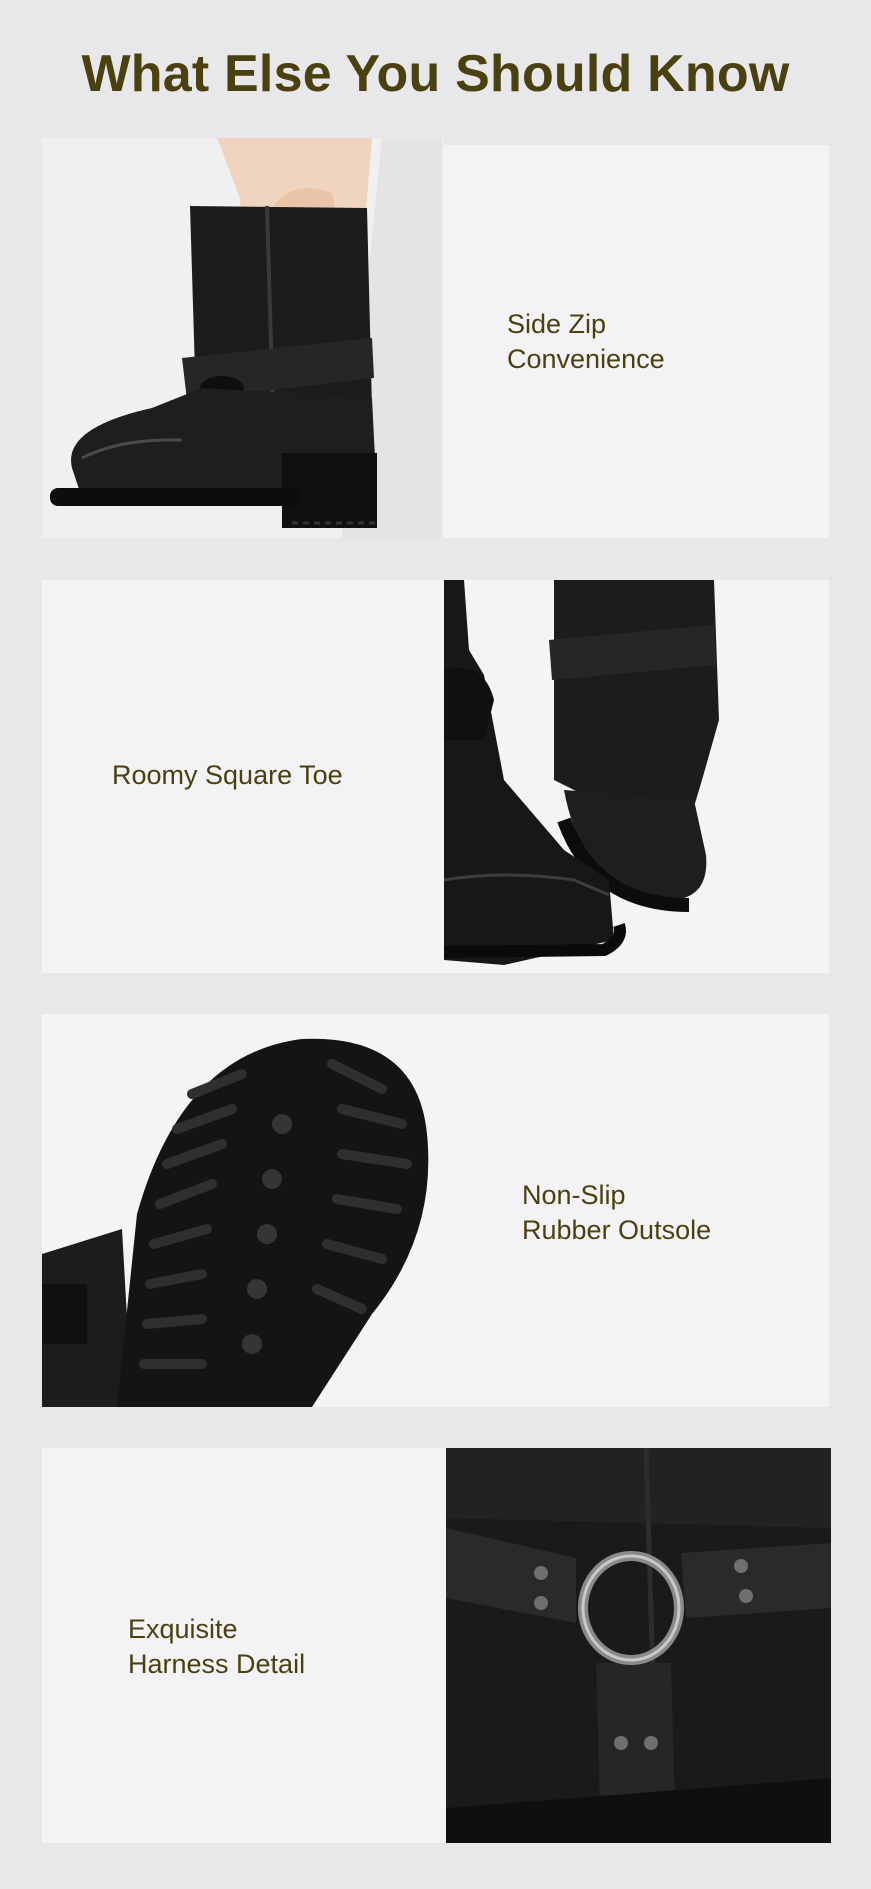 The width and height of the screenshot is (871, 1889). Describe the element at coordinates (216, 1647) in the screenshot. I see `harness-label: Exquisite Harness Detail` at that location.